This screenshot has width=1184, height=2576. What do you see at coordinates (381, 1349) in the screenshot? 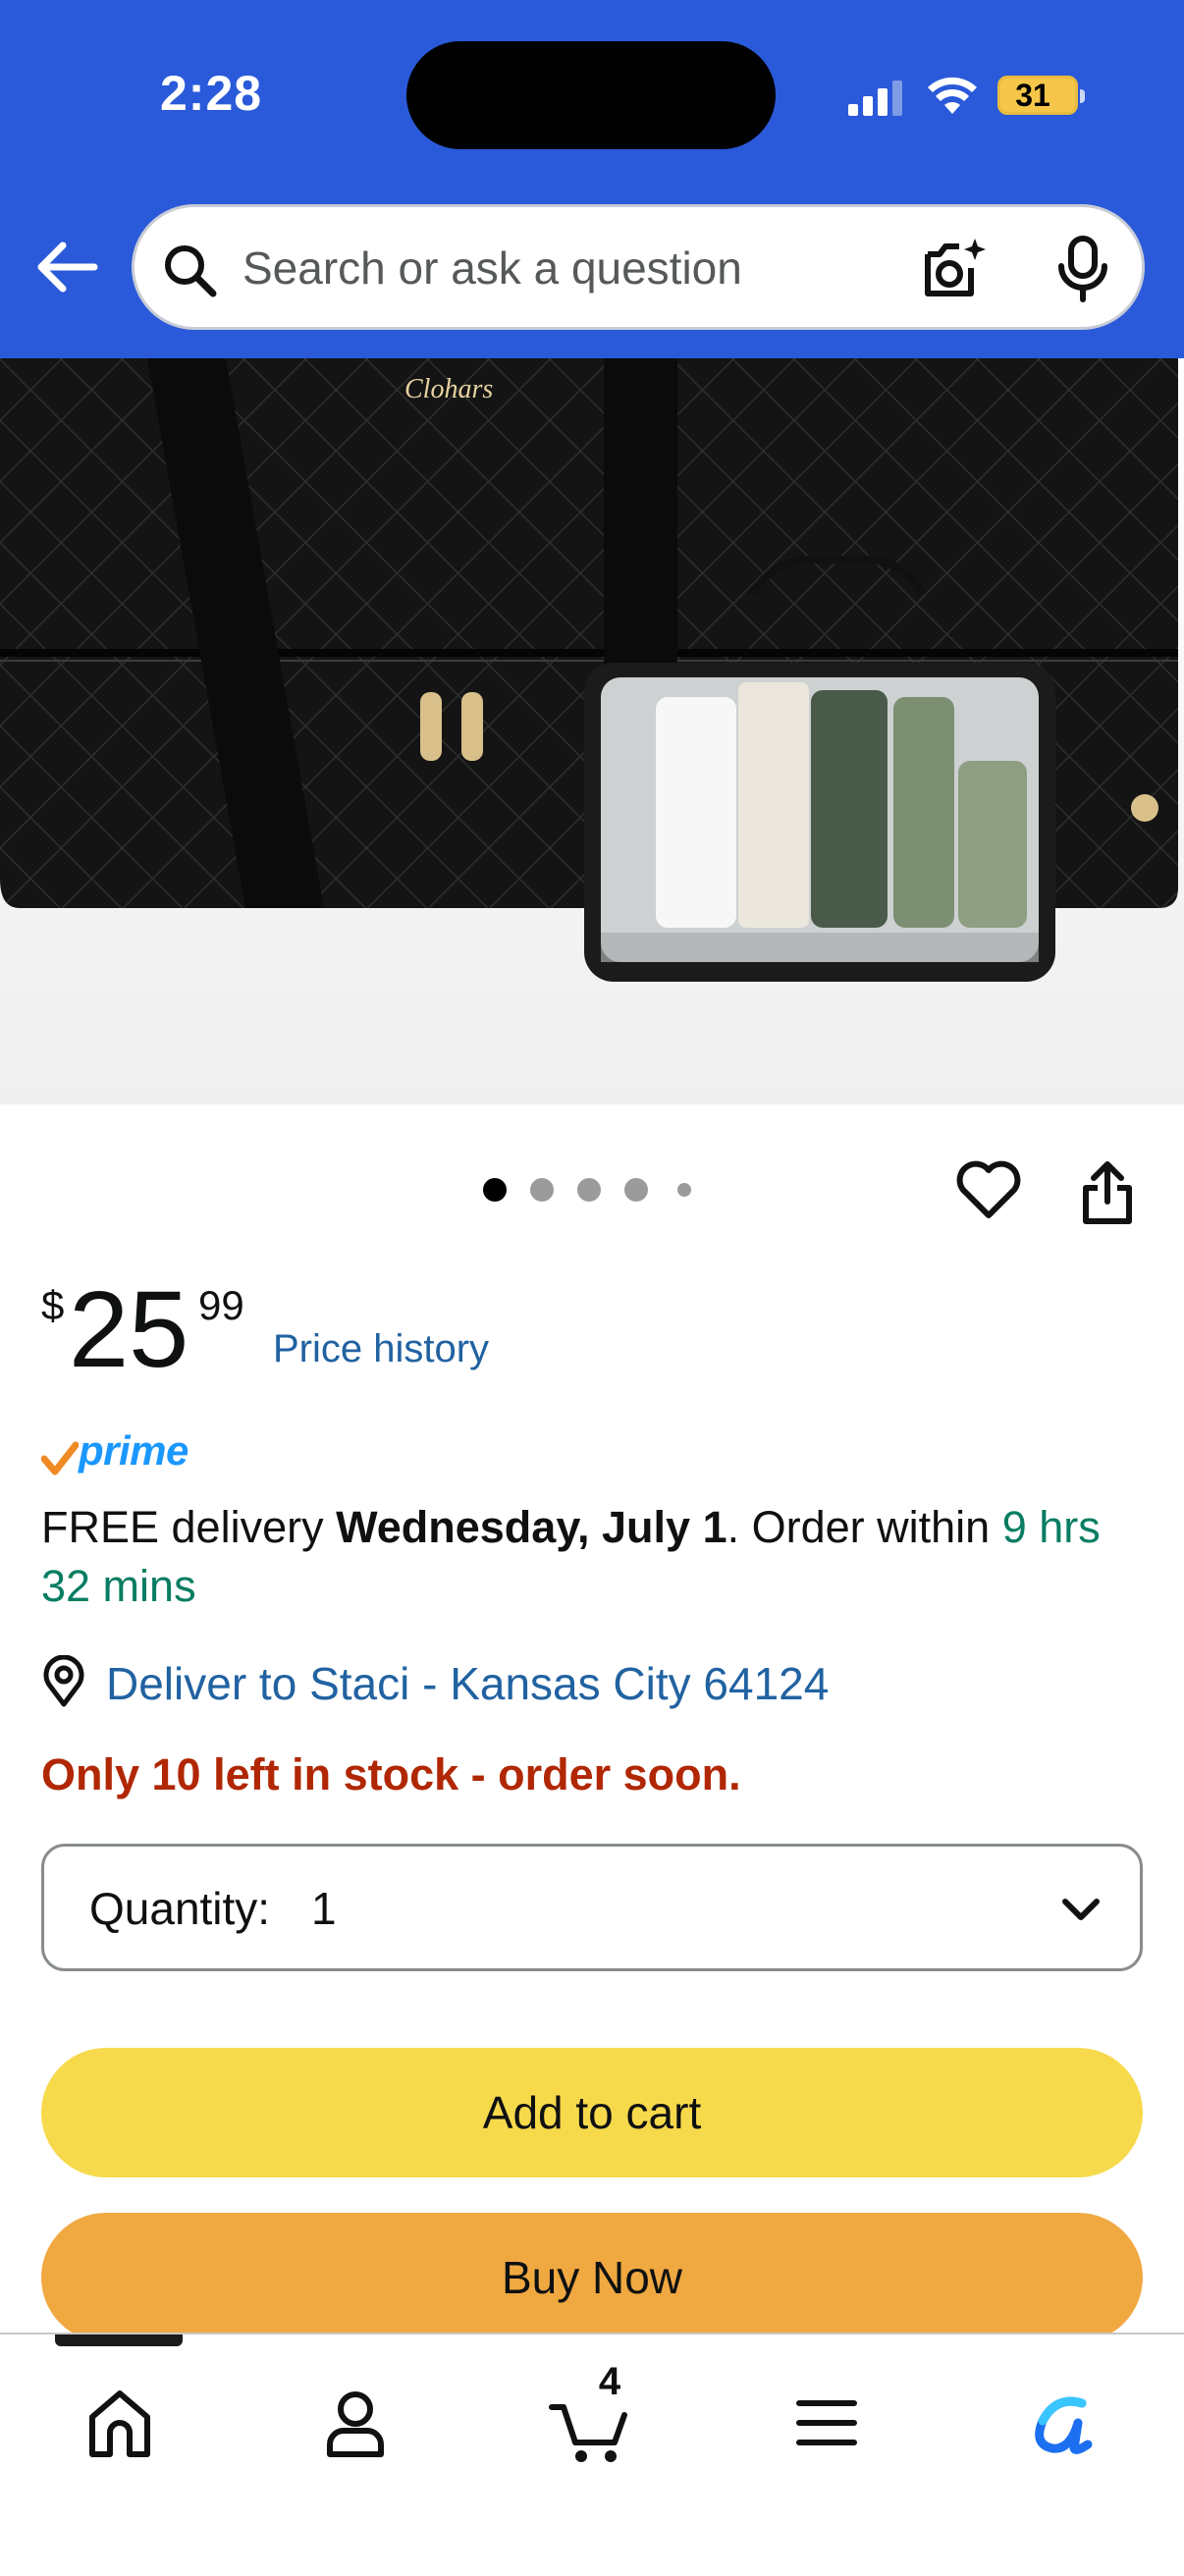
I see `price-history-link: Price history` at bounding box center [381, 1349].